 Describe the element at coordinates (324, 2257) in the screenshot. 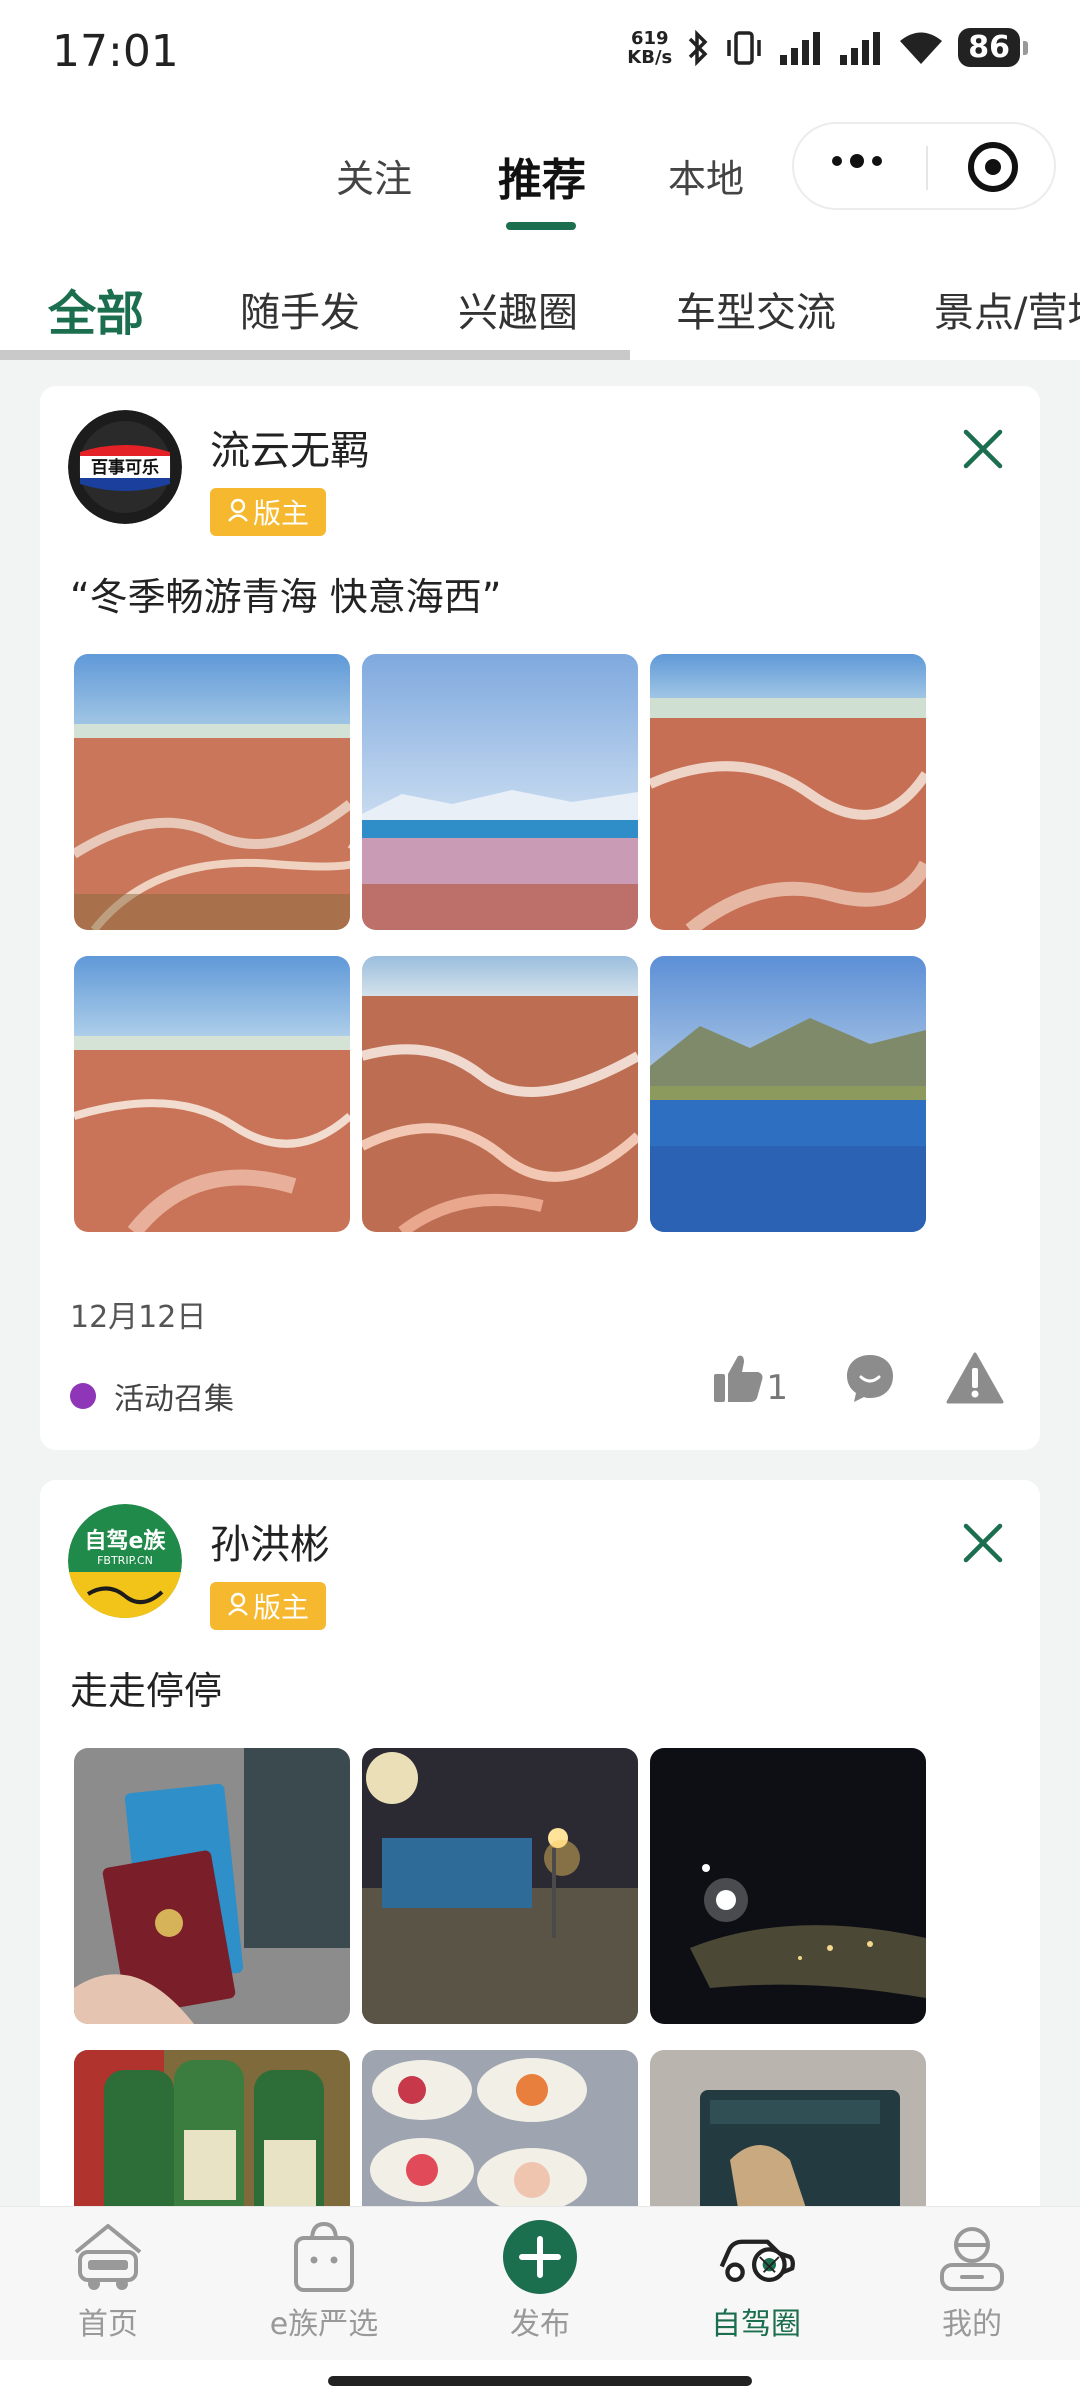

I see `shopping-bag-icon` at that location.